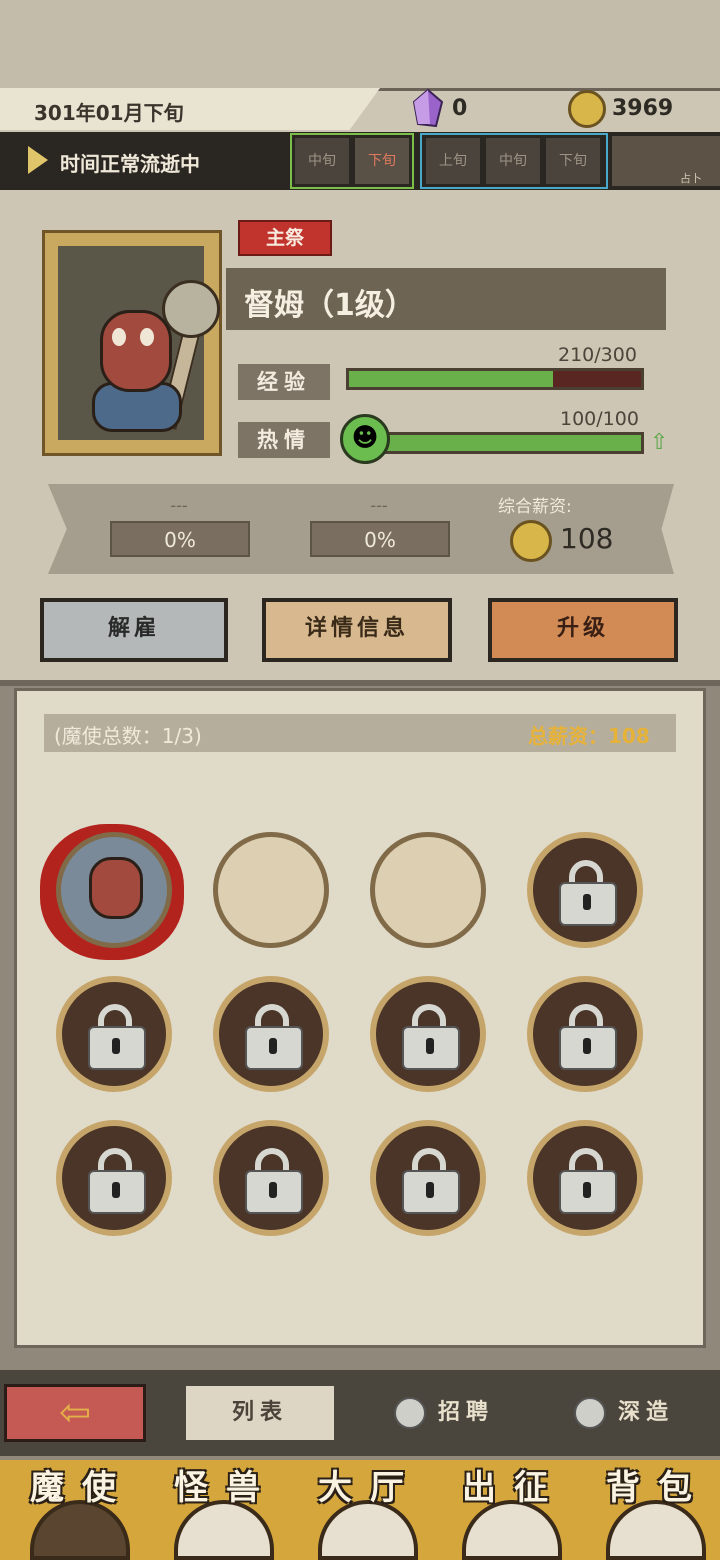 The height and width of the screenshot is (1560, 720). Describe the element at coordinates (514, 1484) in the screenshot. I see `nav-item-expedition: 出征` at that location.